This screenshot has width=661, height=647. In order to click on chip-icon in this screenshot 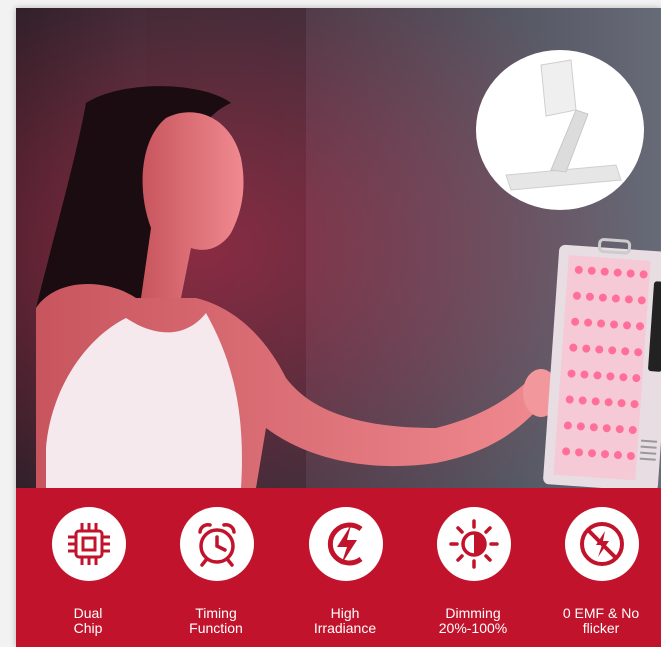, I will do `click(89, 544)`.